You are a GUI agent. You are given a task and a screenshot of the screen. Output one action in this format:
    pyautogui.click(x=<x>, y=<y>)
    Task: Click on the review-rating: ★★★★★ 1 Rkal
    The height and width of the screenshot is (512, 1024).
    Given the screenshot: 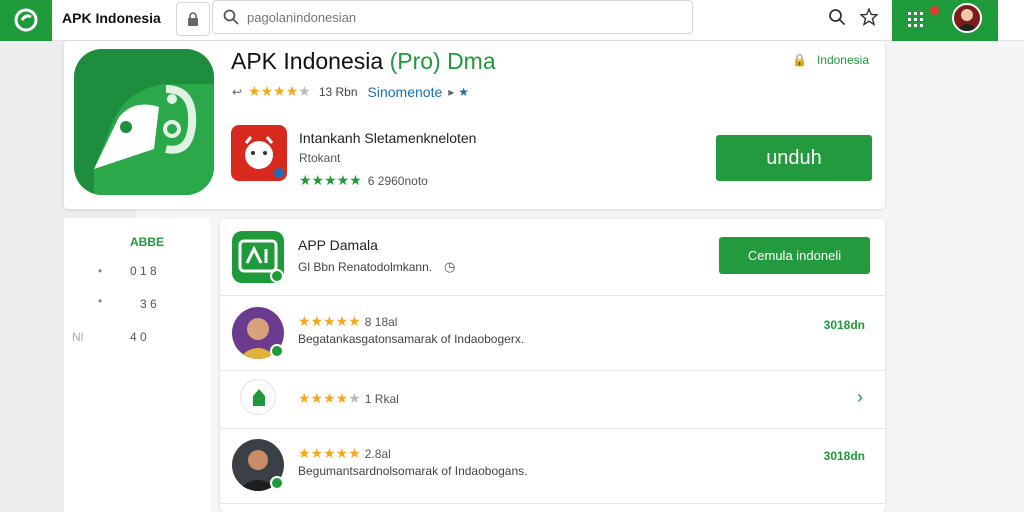 What is the action you would take?
    pyautogui.click(x=348, y=398)
    